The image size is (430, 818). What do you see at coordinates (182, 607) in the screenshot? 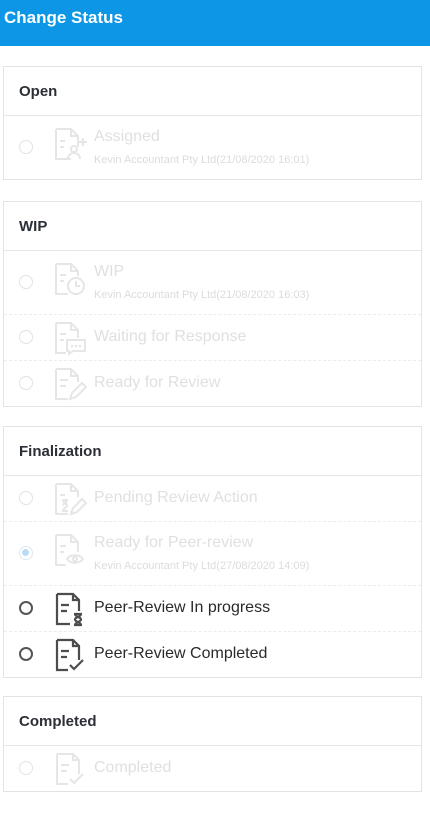
I see `status-label: Peer-Review In progress` at bounding box center [182, 607].